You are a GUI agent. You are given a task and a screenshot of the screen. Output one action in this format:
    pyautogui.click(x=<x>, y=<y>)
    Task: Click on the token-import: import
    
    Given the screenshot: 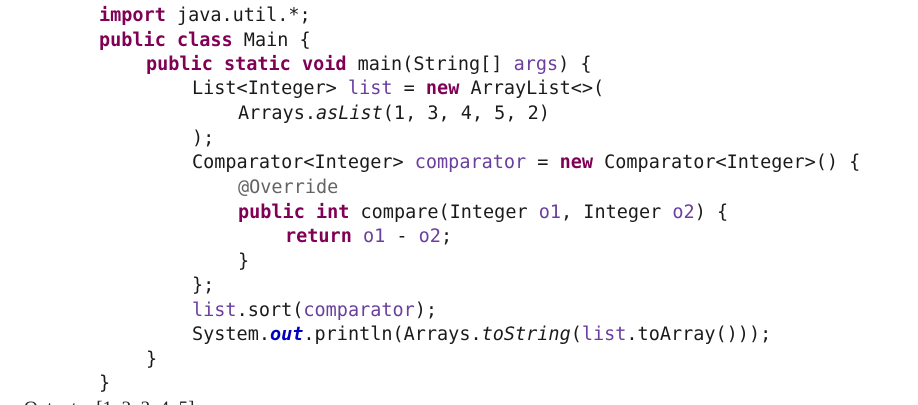 What is the action you would take?
    pyautogui.click(x=132, y=15)
    